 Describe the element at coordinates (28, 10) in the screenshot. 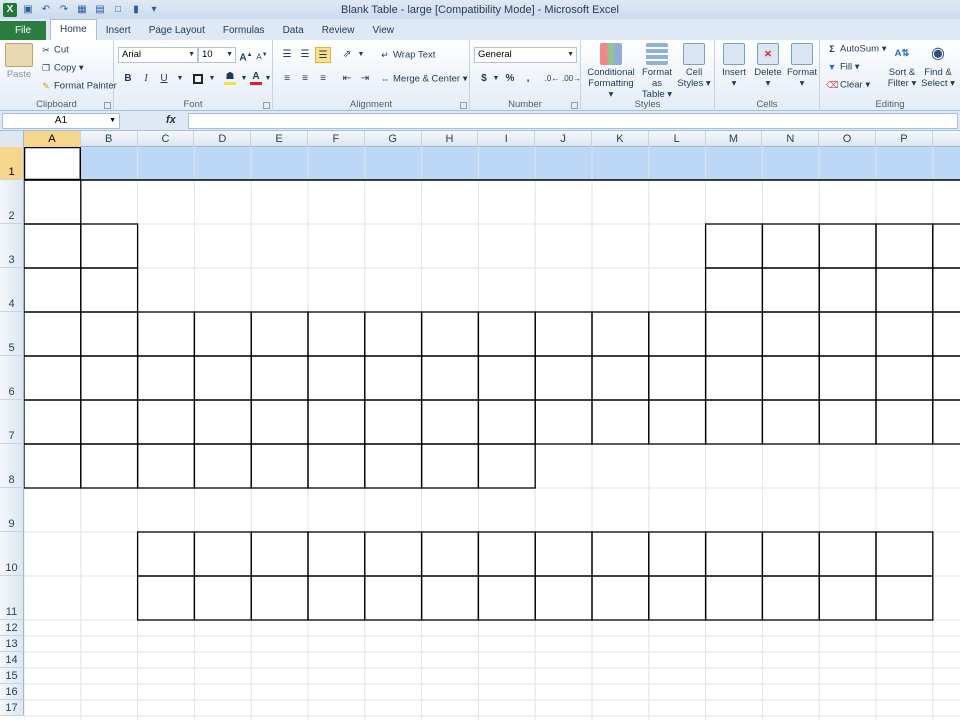

I see `save-icon: ▣` at that location.